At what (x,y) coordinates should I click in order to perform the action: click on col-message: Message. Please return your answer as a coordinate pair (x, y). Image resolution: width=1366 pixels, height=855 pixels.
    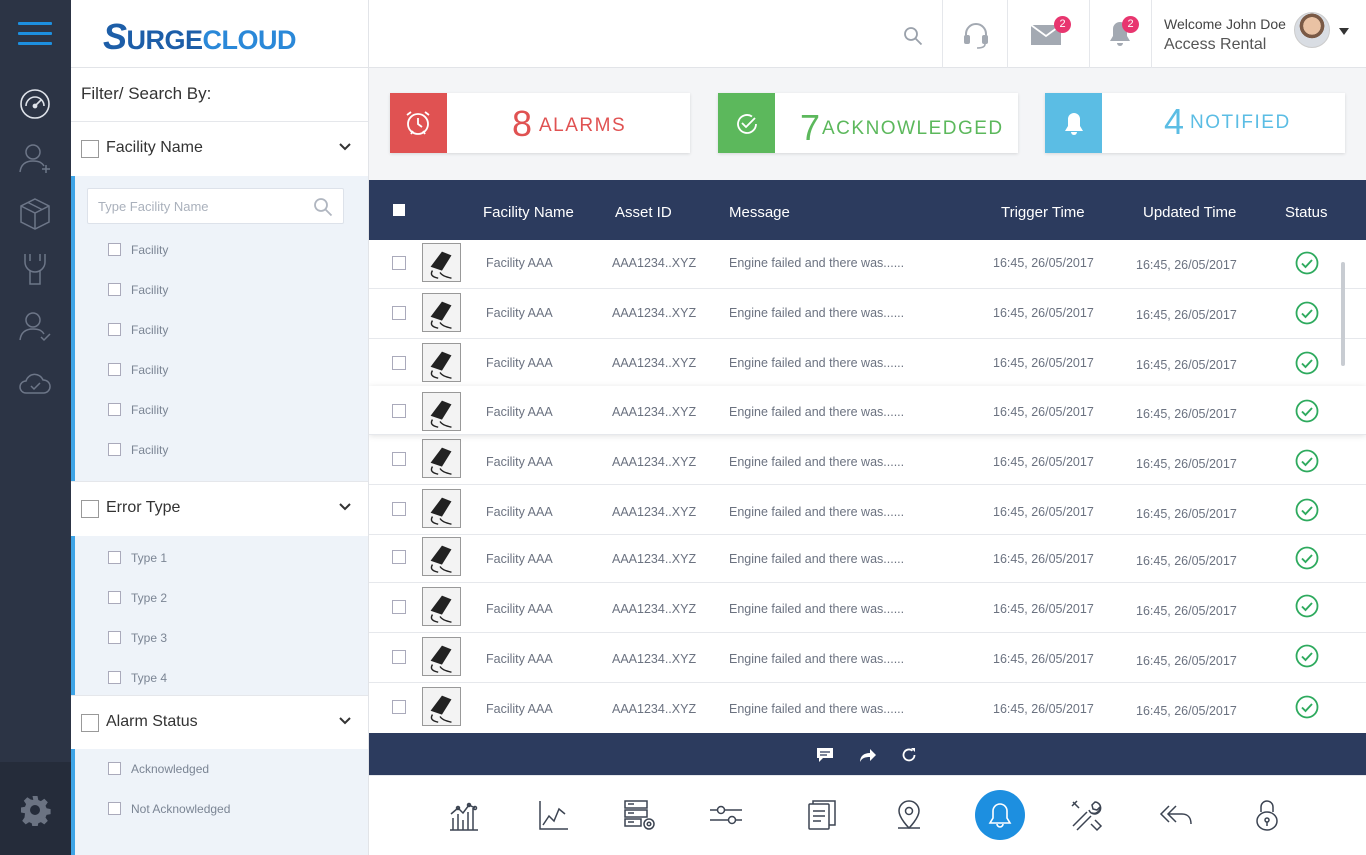
    Looking at the image, I should click on (759, 212).